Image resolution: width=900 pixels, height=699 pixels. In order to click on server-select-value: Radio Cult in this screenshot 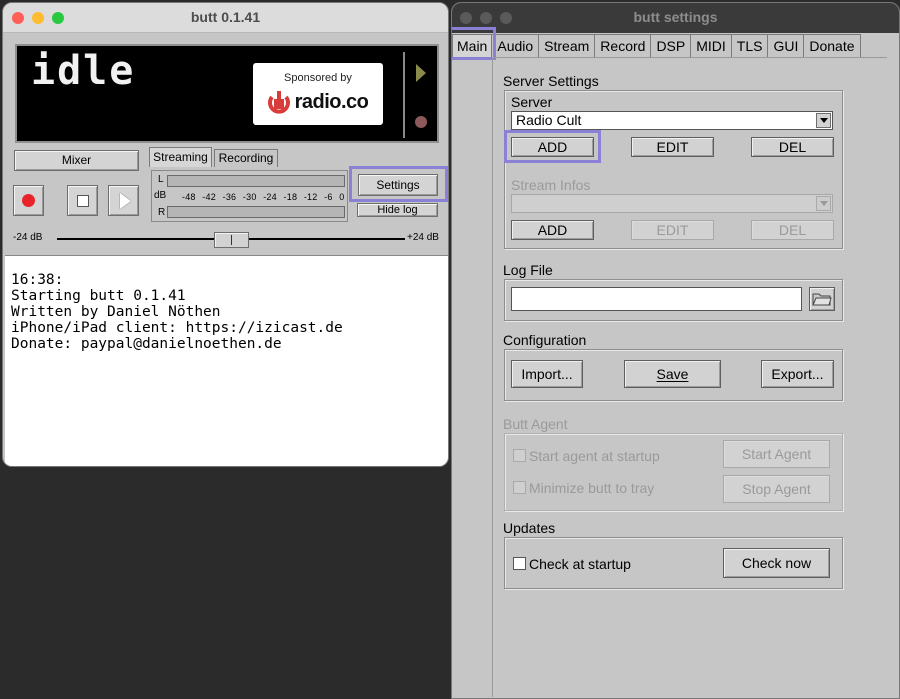, I will do `click(548, 120)`.